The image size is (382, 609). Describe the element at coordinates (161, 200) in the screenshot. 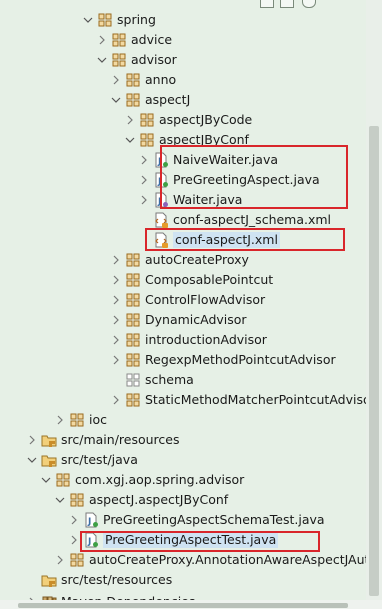

I see `java-interface-icon: J` at that location.